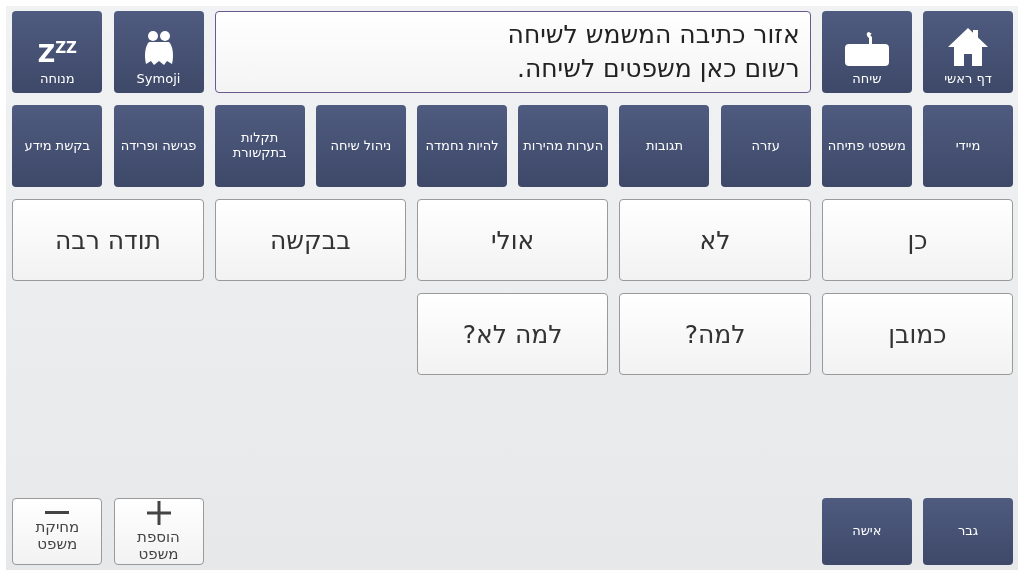  What do you see at coordinates (310, 240) in the screenshot?
I see `phrase-button: בבקשה` at bounding box center [310, 240].